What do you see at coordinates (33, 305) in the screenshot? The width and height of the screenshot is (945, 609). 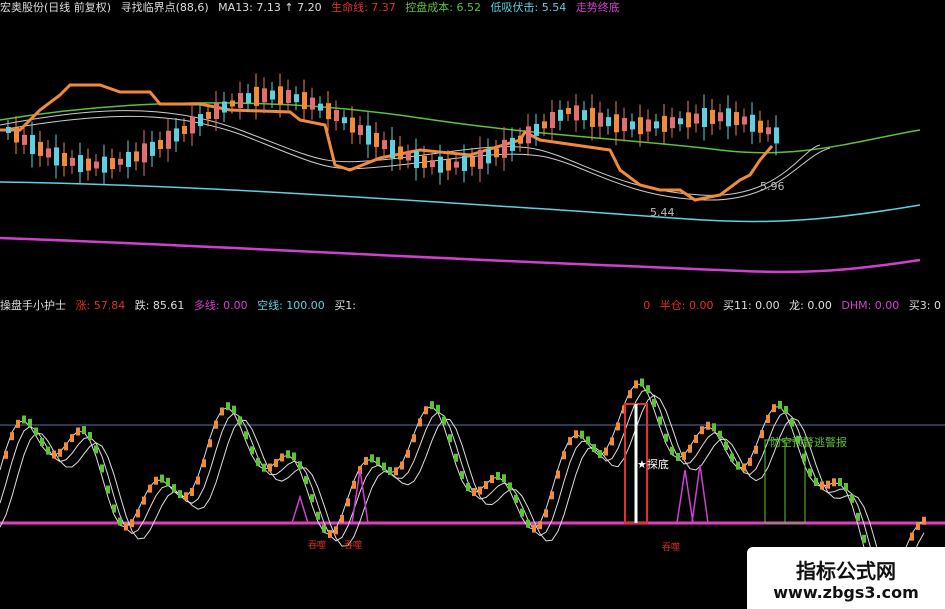 I see `indicator-name: 操盘手小护士` at bounding box center [33, 305].